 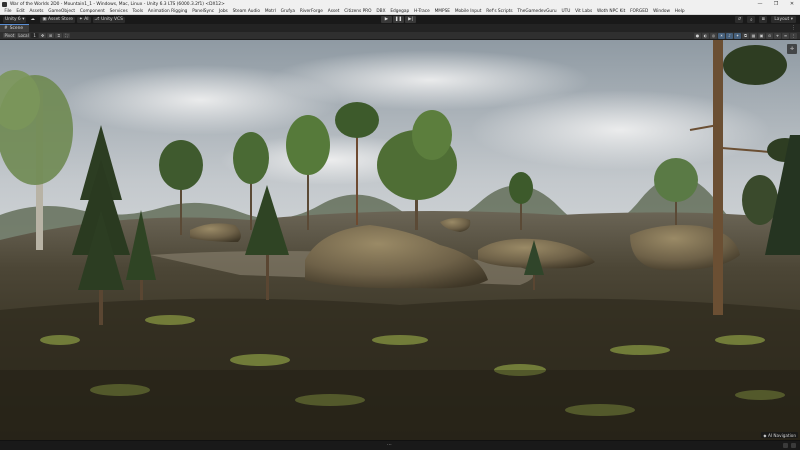 I want to click on minimize-icon: —, so click(x=760, y=4).